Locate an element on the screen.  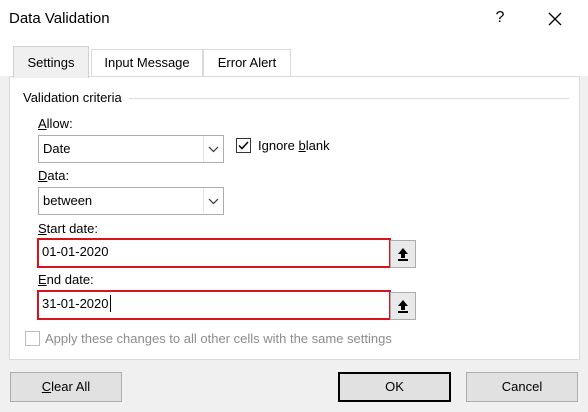
allow-label: Allow: is located at coordinates (55, 123).